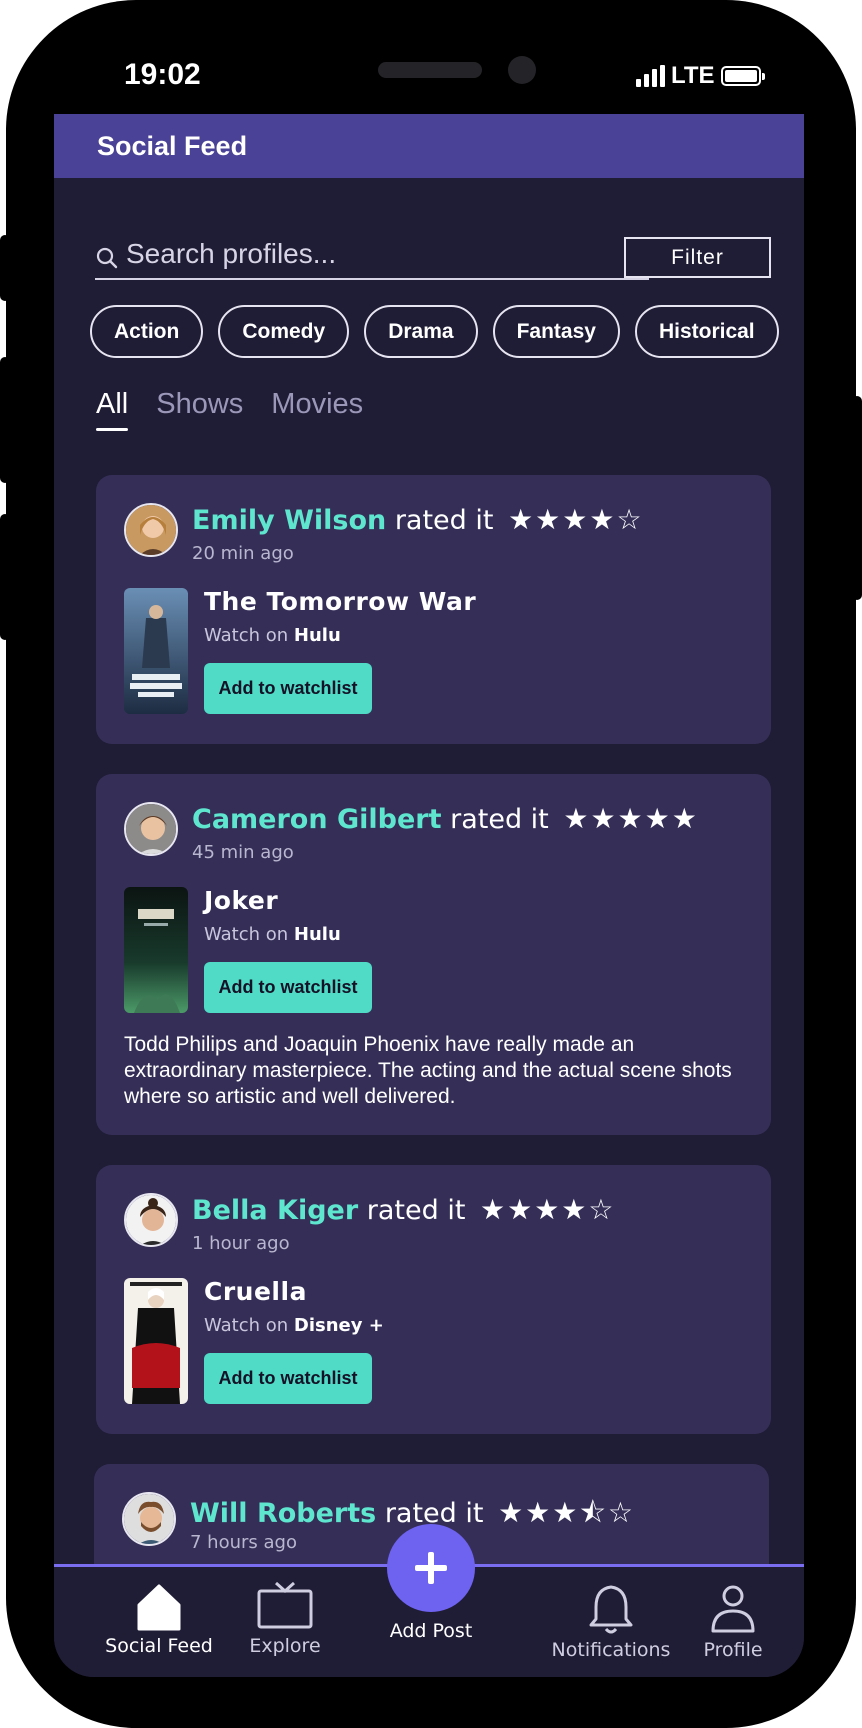 The width and height of the screenshot is (862, 1728). What do you see at coordinates (650, 76) in the screenshot?
I see `signal-icon` at bounding box center [650, 76].